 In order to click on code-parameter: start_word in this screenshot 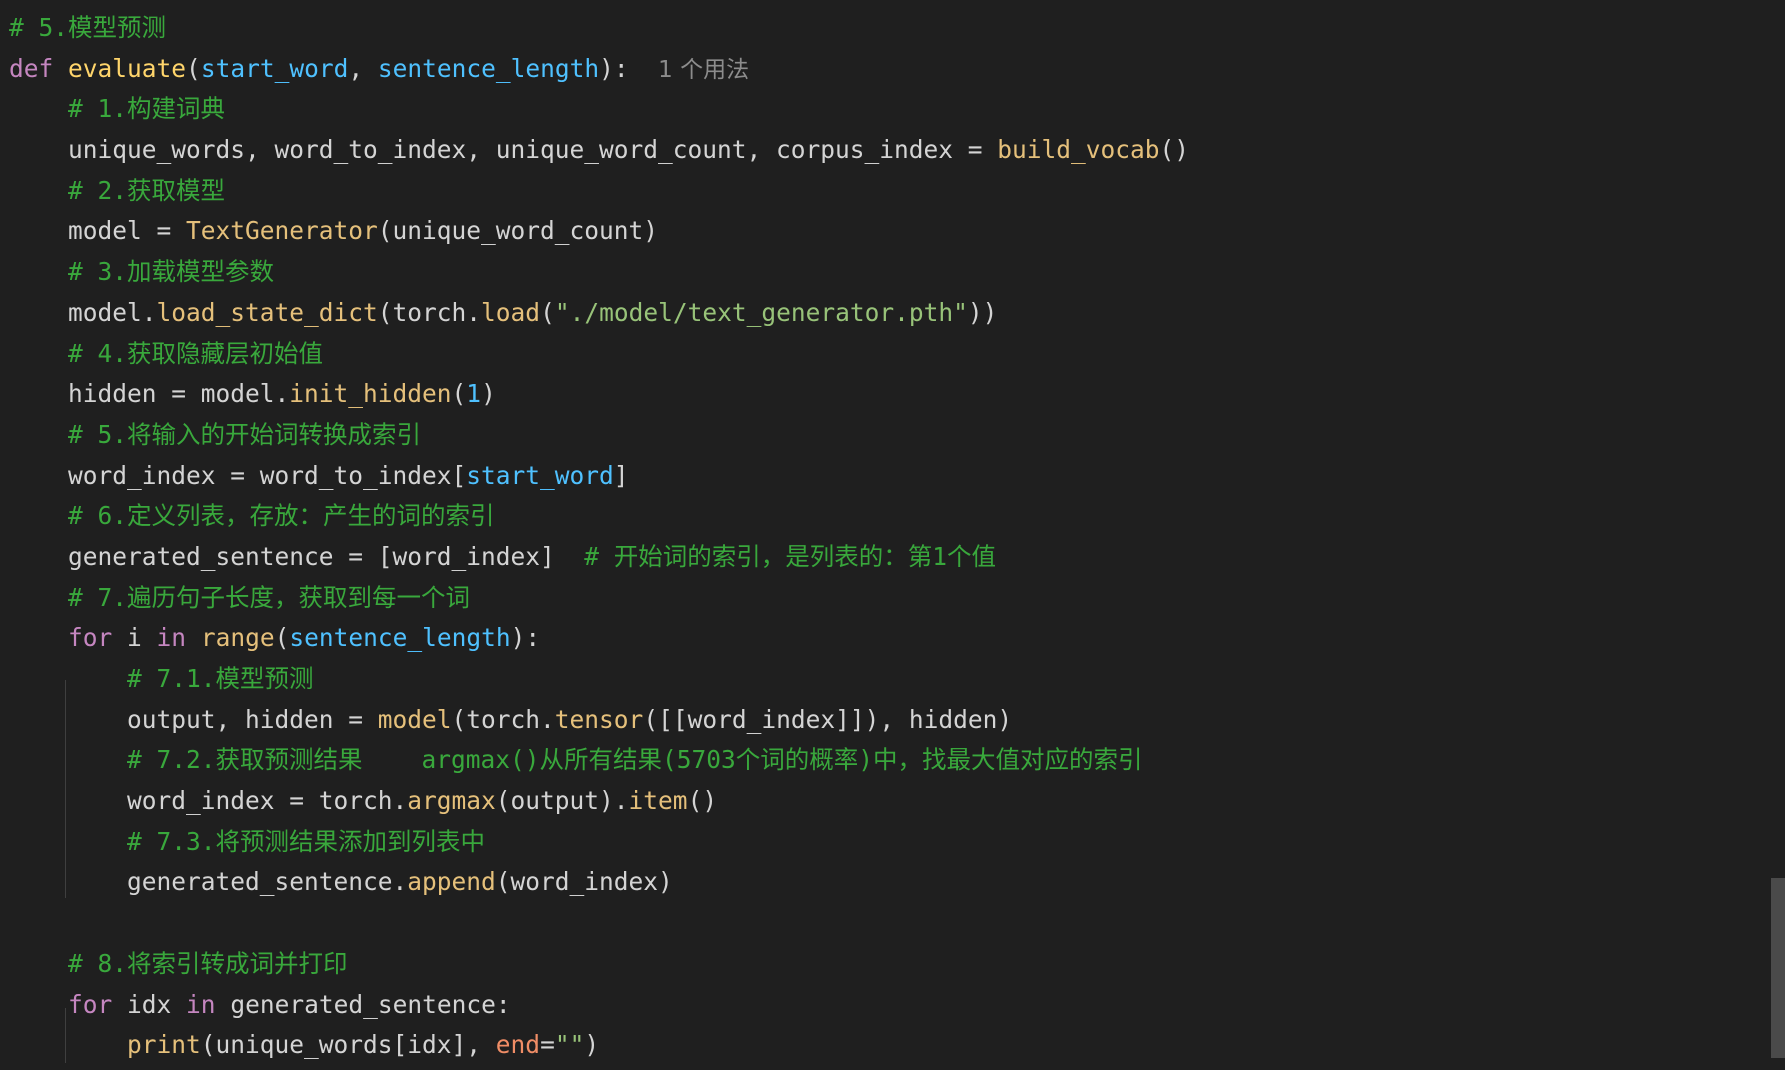, I will do `click(540, 475)`.